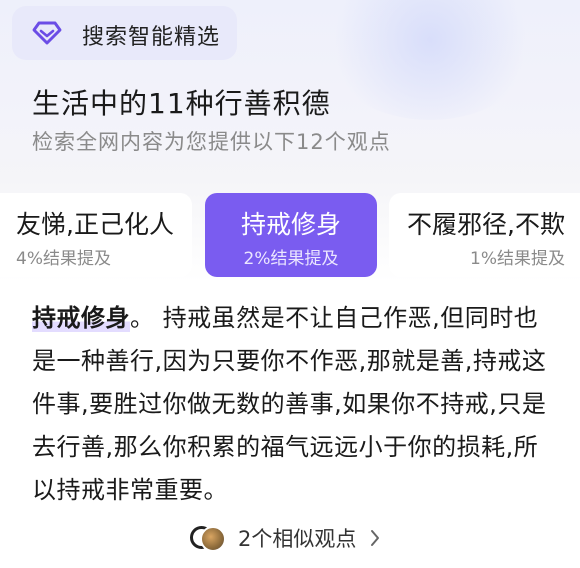 The image size is (580, 568). Describe the element at coordinates (151, 37) in the screenshot. I see `header-title: 搜索智能精选` at that location.